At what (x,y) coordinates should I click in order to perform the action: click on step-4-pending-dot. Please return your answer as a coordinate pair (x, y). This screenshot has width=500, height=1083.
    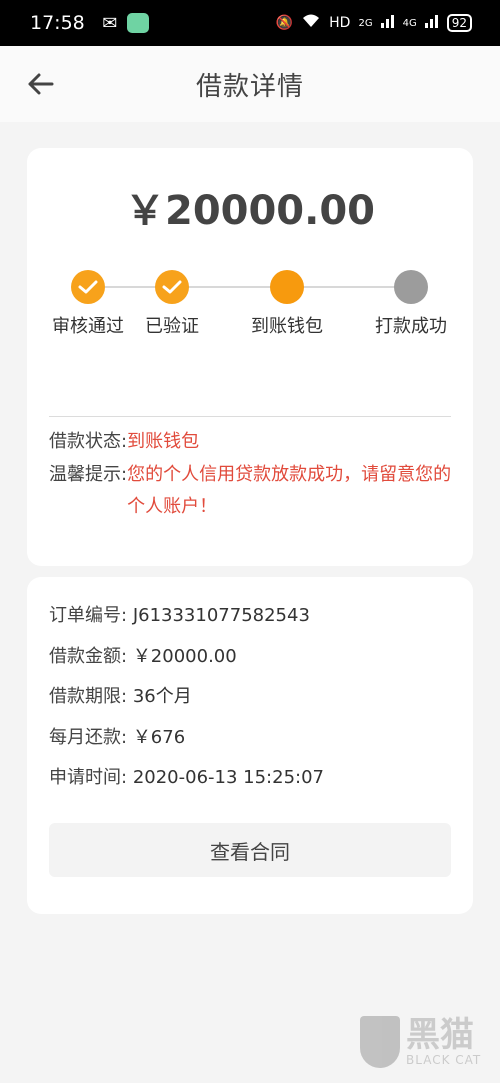
    Looking at the image, I should click on (411, 287).